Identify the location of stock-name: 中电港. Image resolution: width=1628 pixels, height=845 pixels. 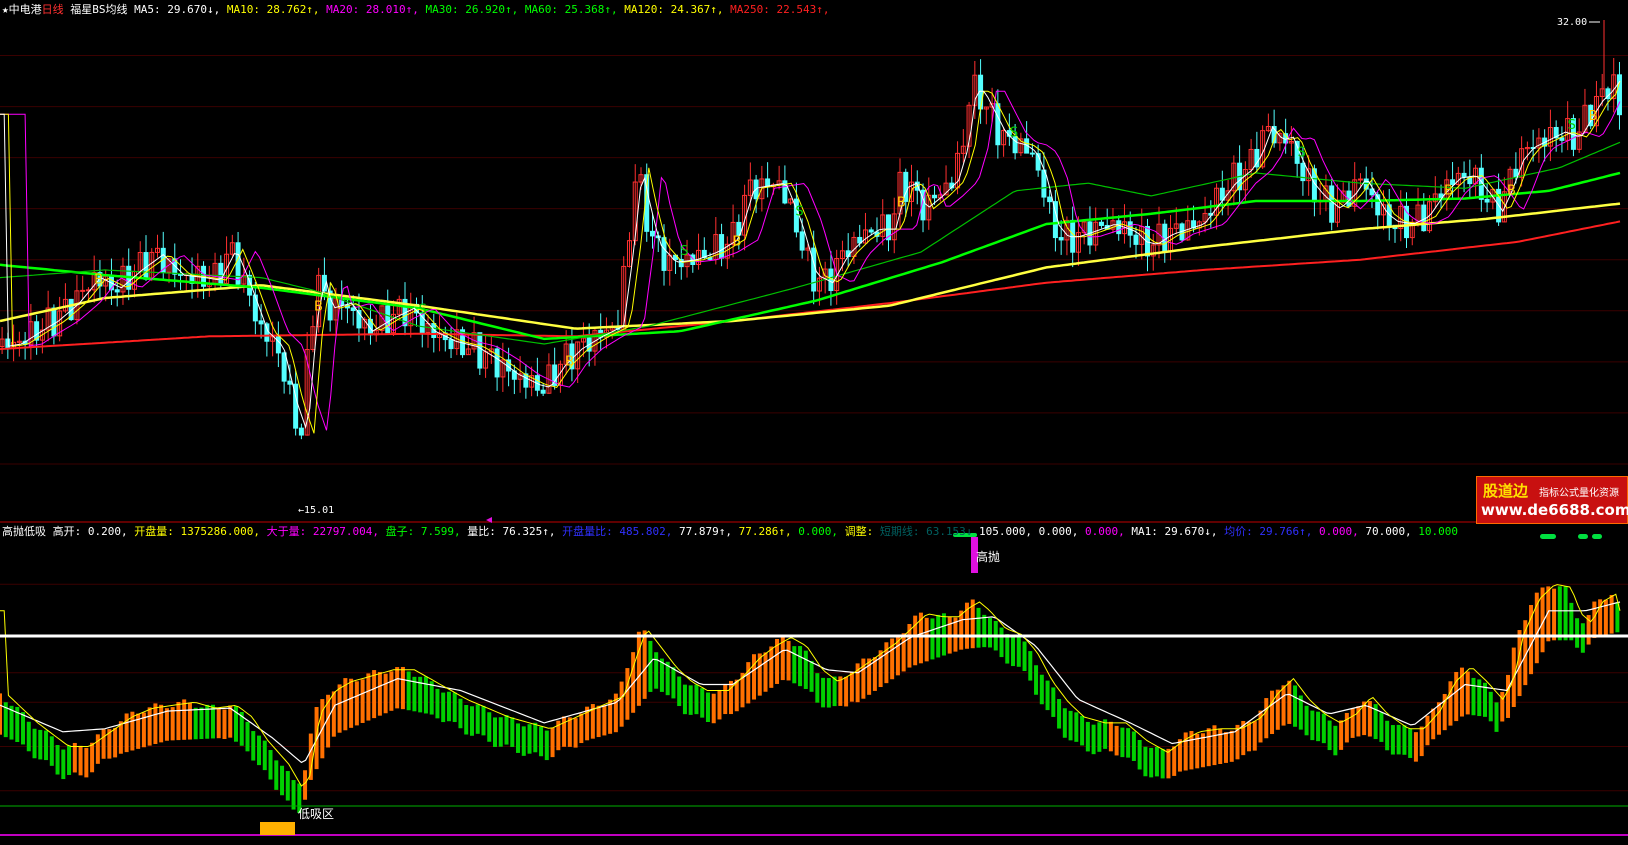
(25, 9).